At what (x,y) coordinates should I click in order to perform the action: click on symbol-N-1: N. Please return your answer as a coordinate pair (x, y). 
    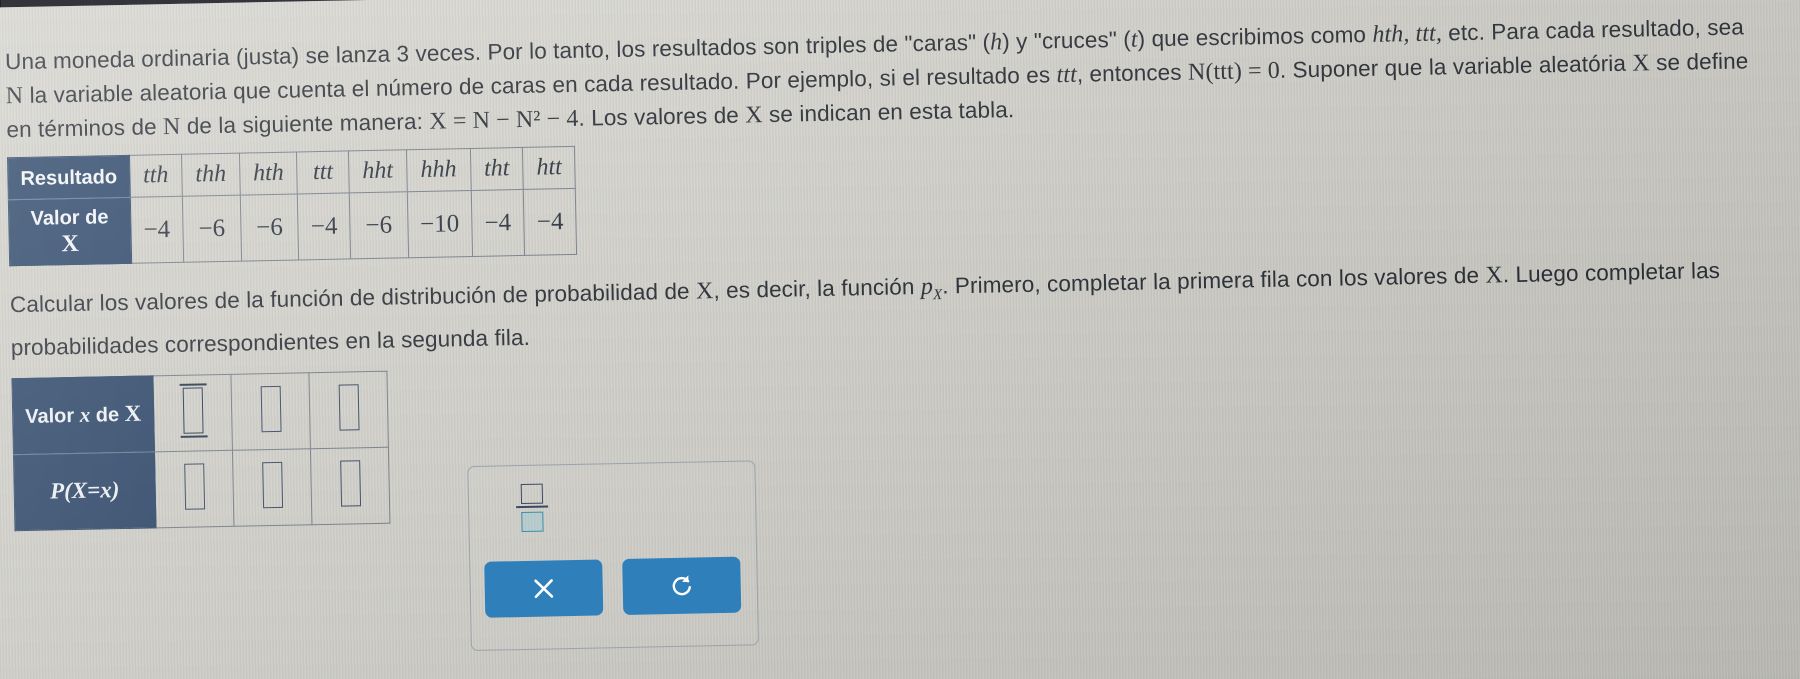
    Looking at the image, I should click on (14, 96).